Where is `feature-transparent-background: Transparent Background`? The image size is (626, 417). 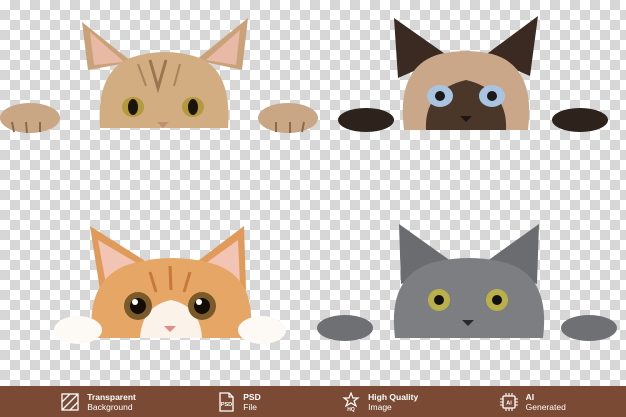
feature-transparent-background: Transparent Background is located at coordinates (98, 402).